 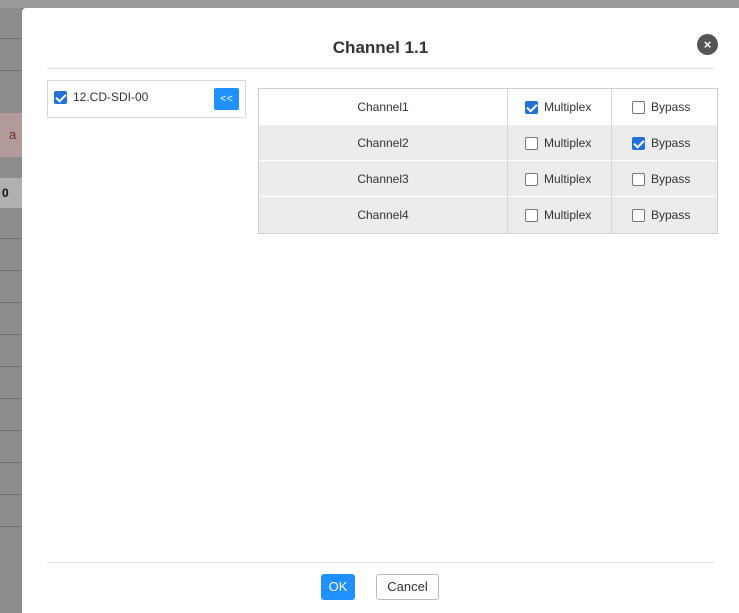 What do you see at coordinates (383, 143) in the screenshot?
I see `channel-name: Channel2` at bounding box center [383, 143].